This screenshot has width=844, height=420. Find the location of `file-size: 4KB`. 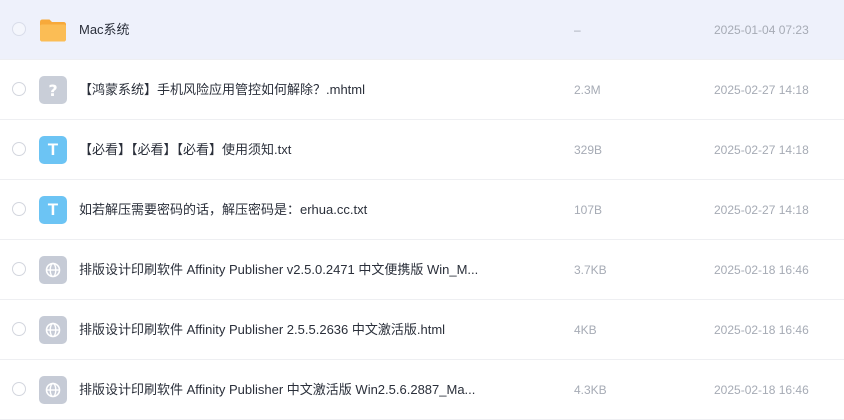

file-size: 4KB is located at coordinates (585, 330).